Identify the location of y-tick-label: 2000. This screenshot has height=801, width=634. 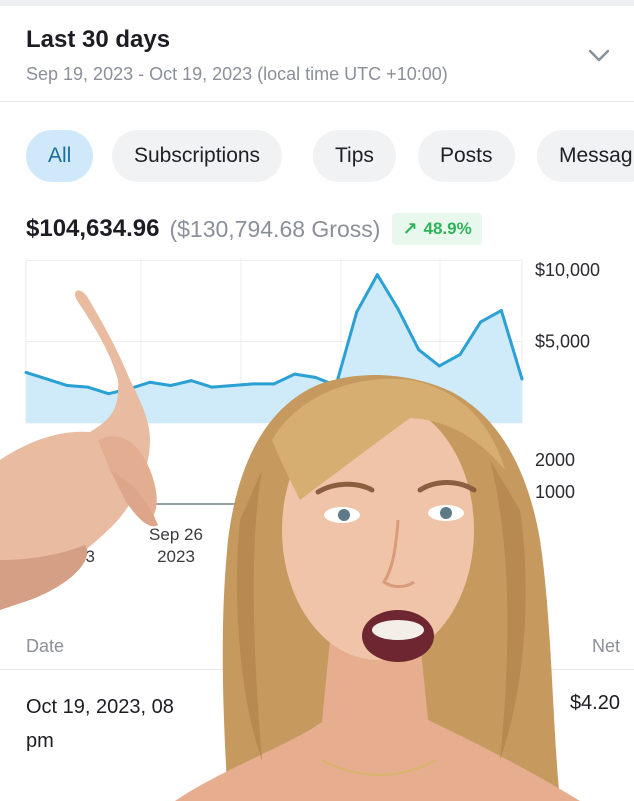
(555, 460).